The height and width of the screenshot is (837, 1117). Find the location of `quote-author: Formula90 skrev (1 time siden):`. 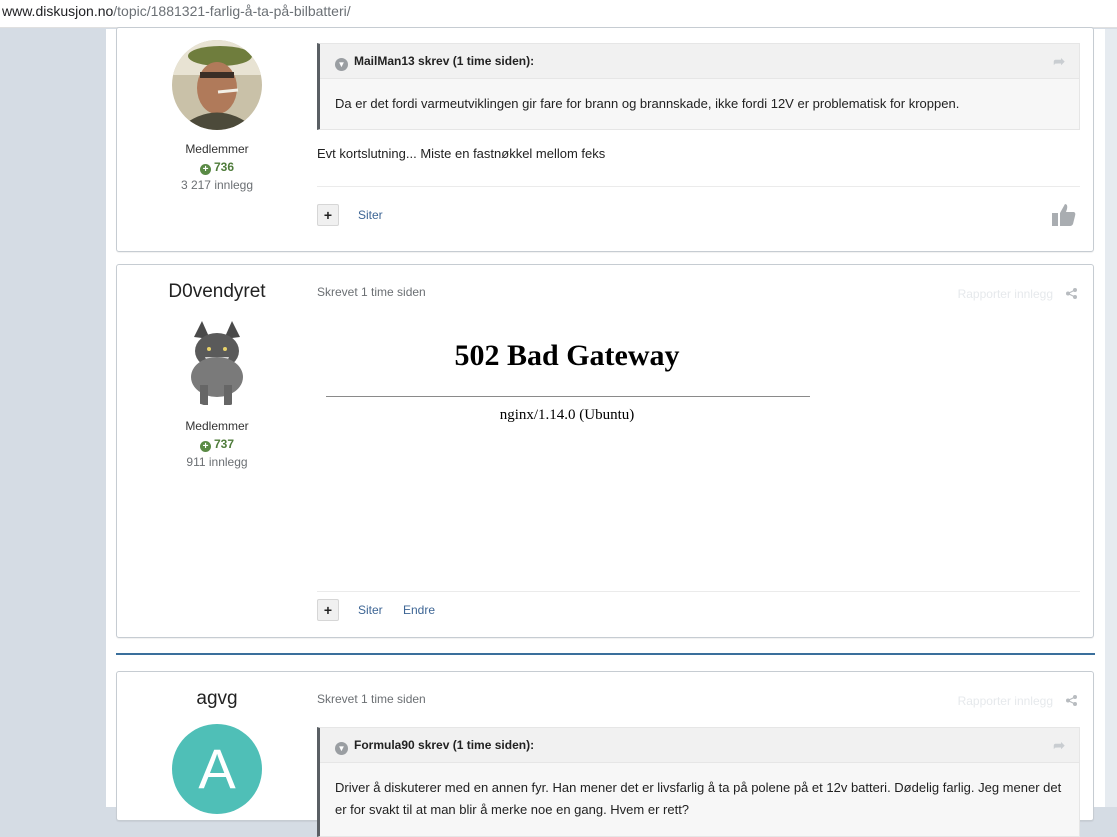

quote-author: Formula90 skrev (1 time siden): is located at coordinates (444, 745).